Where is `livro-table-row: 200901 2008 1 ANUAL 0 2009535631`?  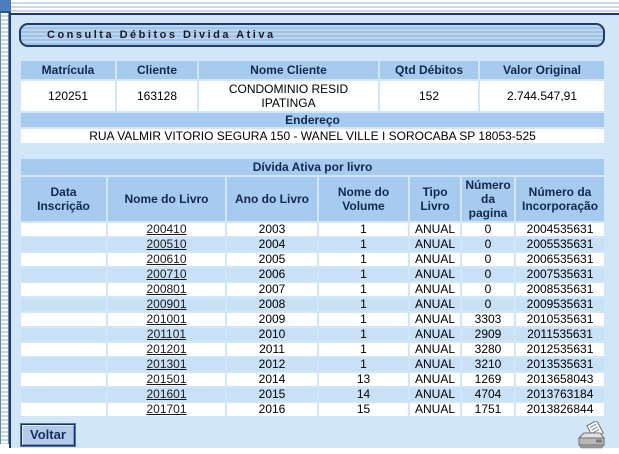 livro-table-row: 200901 2008 1 ANUAL 0 2009535631 is located at coordinates (313, 304).